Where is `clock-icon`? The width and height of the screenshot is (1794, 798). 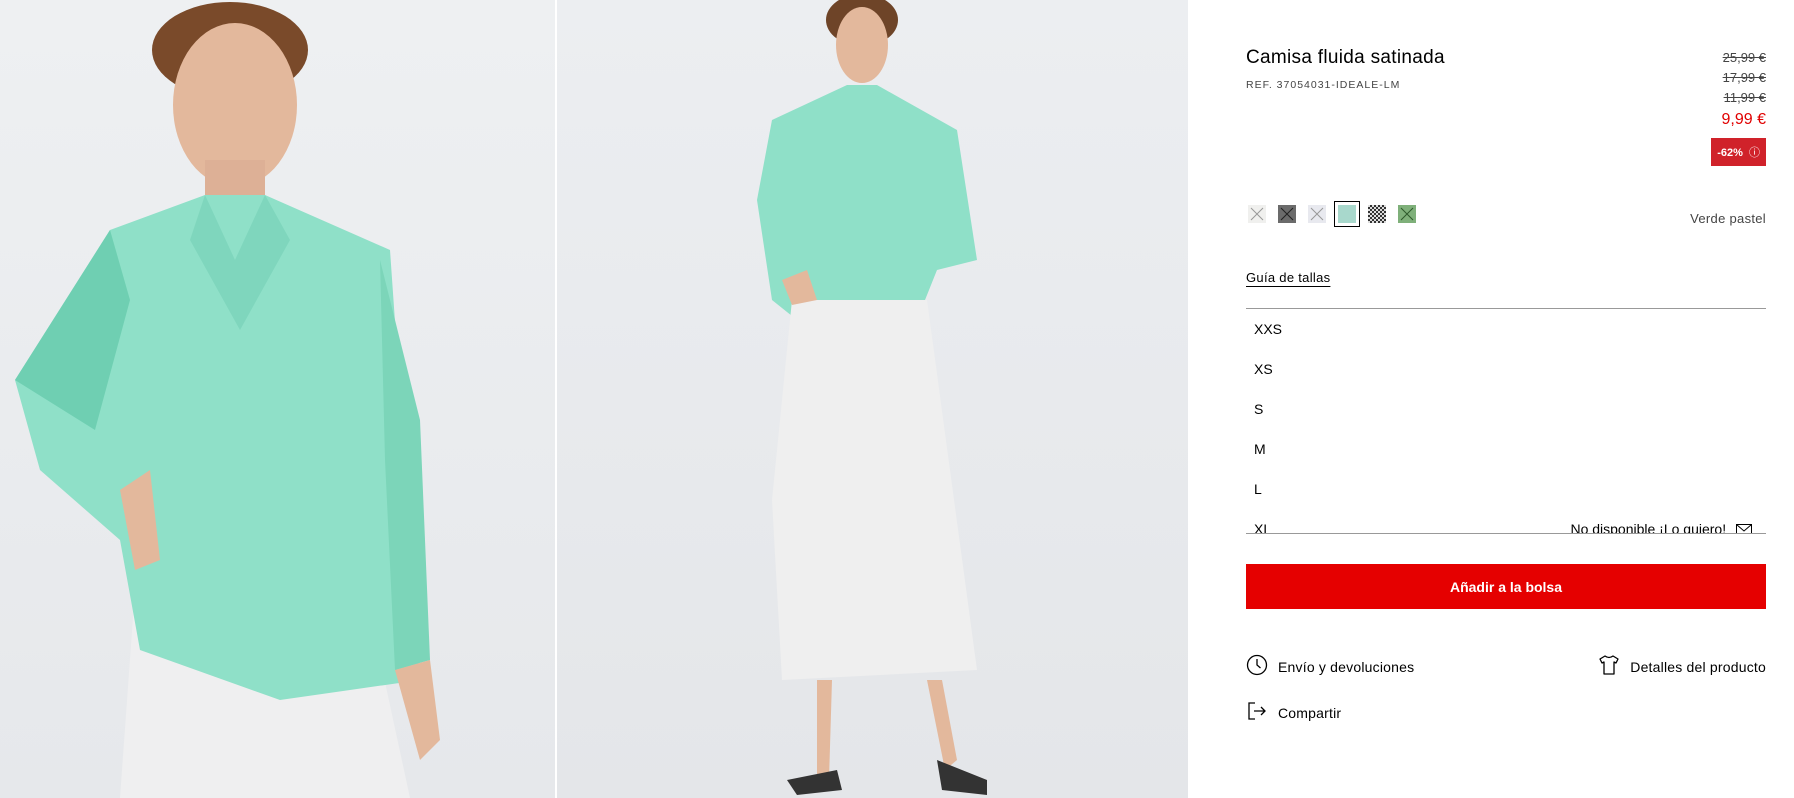
clock-icon is located at coordinates (1257, 666).